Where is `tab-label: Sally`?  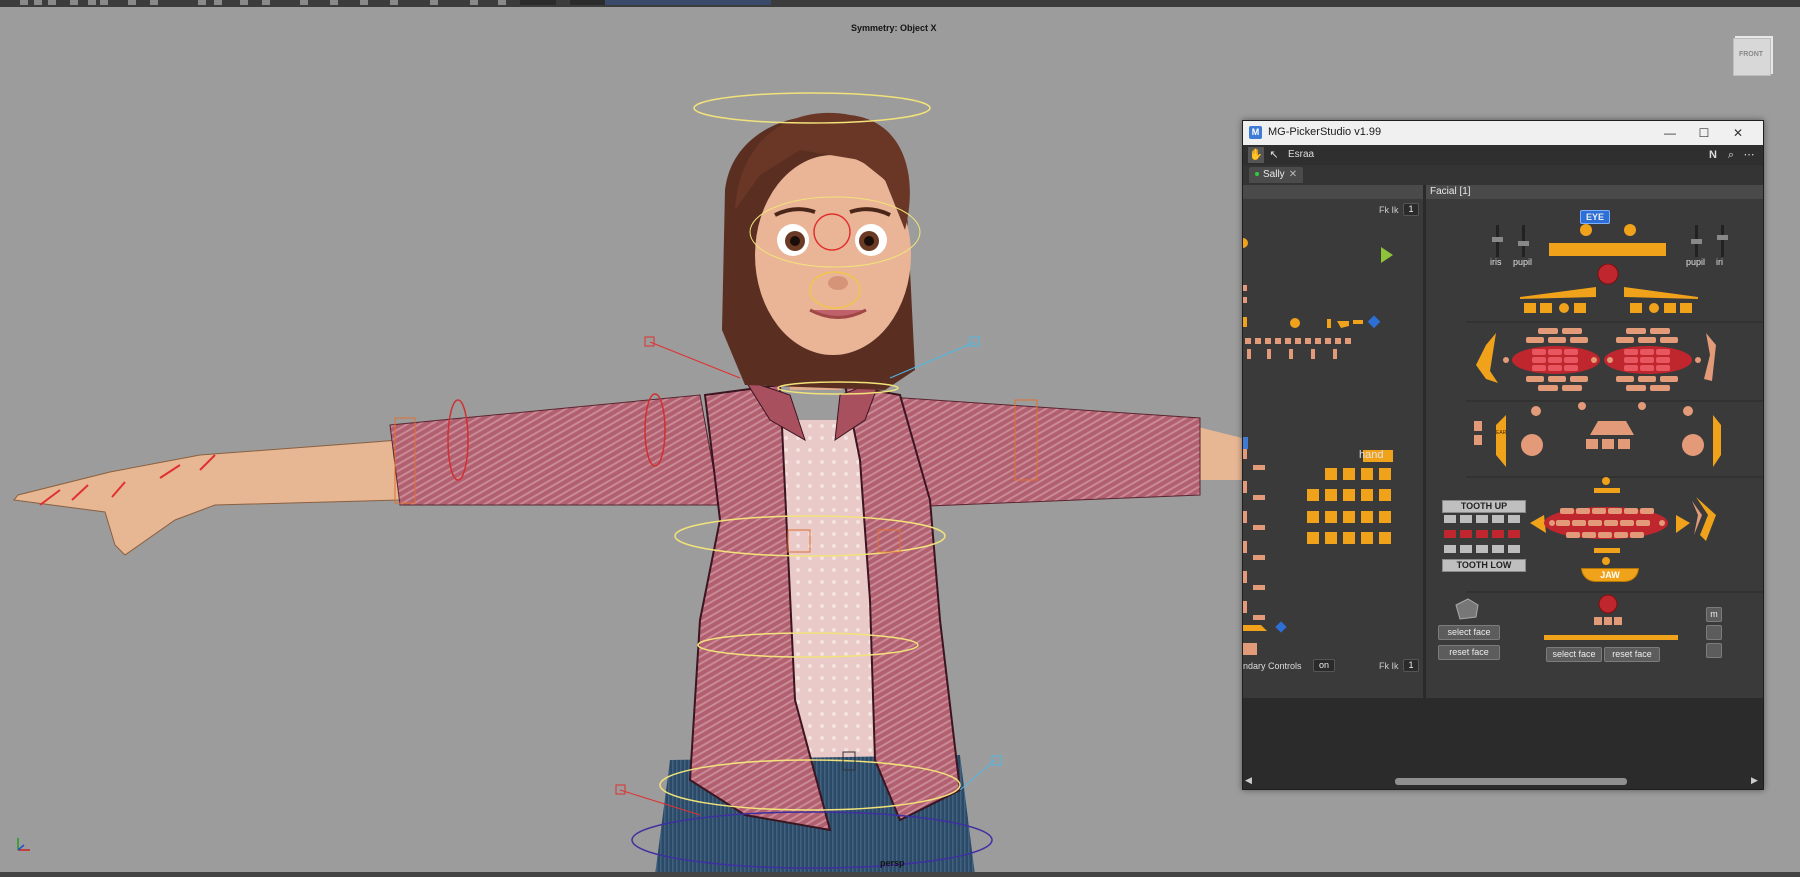
tab-label: Sally is located at coordinates (1274, 174).